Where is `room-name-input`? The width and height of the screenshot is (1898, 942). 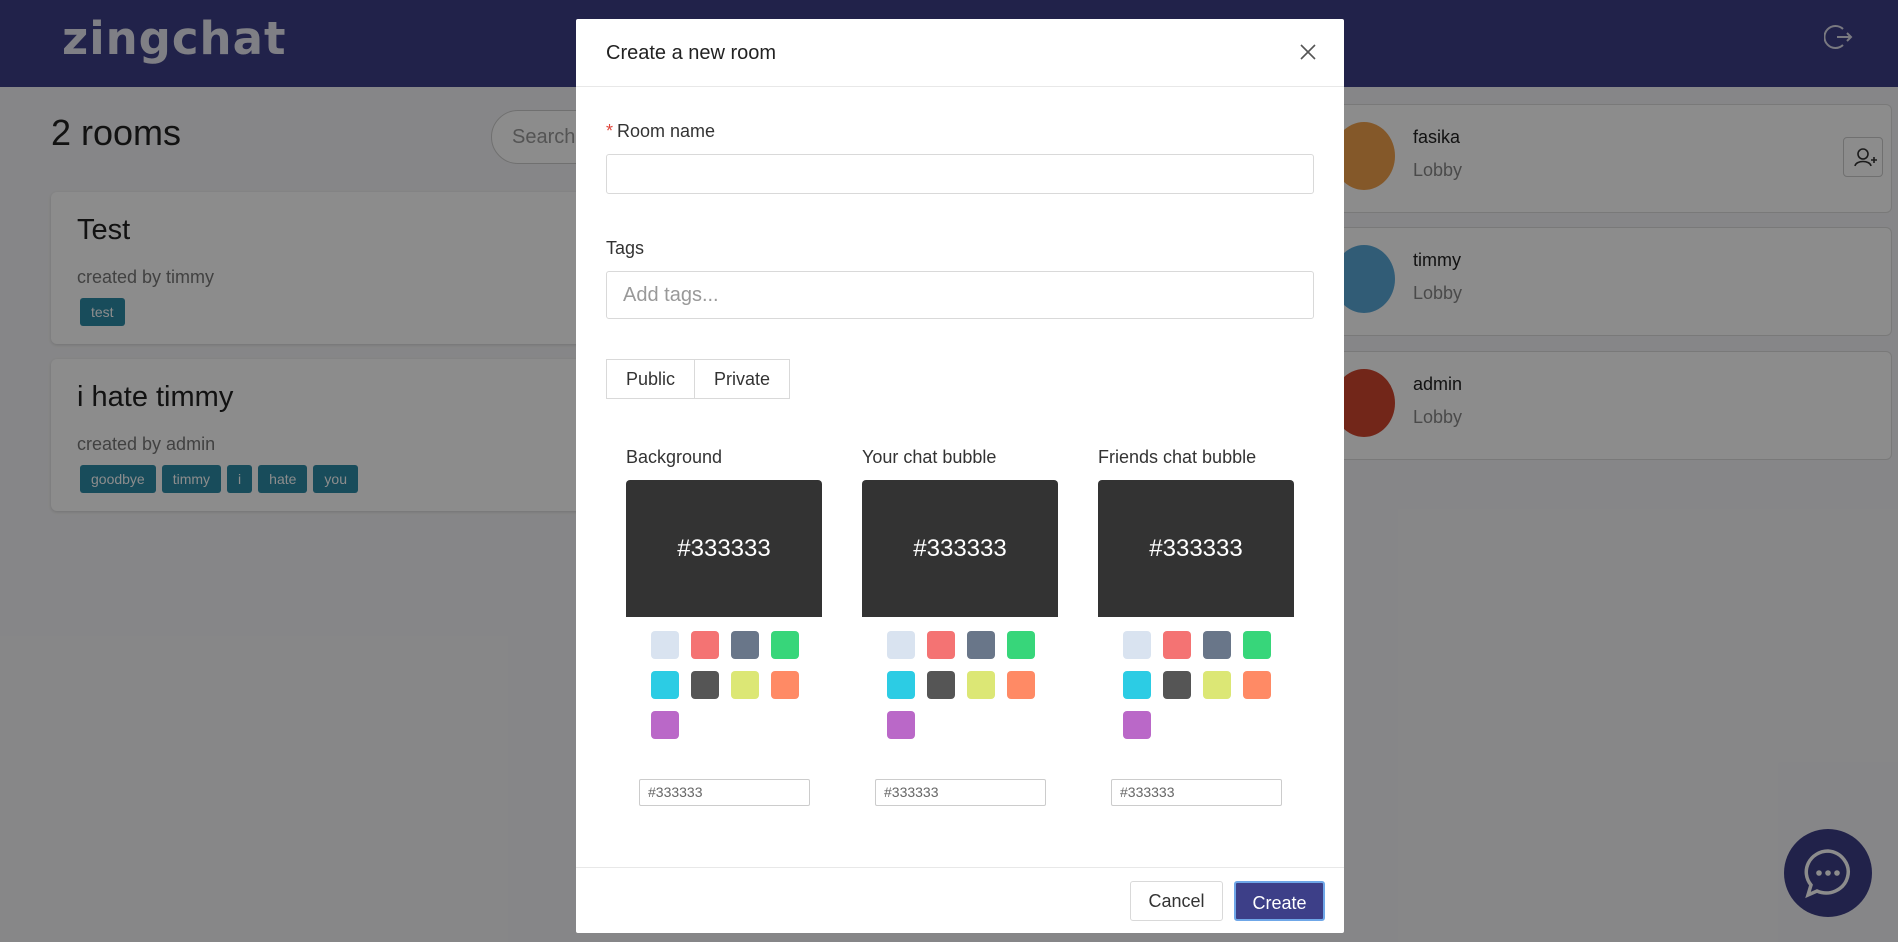 room-name-input is located at coordinates (960, 174).